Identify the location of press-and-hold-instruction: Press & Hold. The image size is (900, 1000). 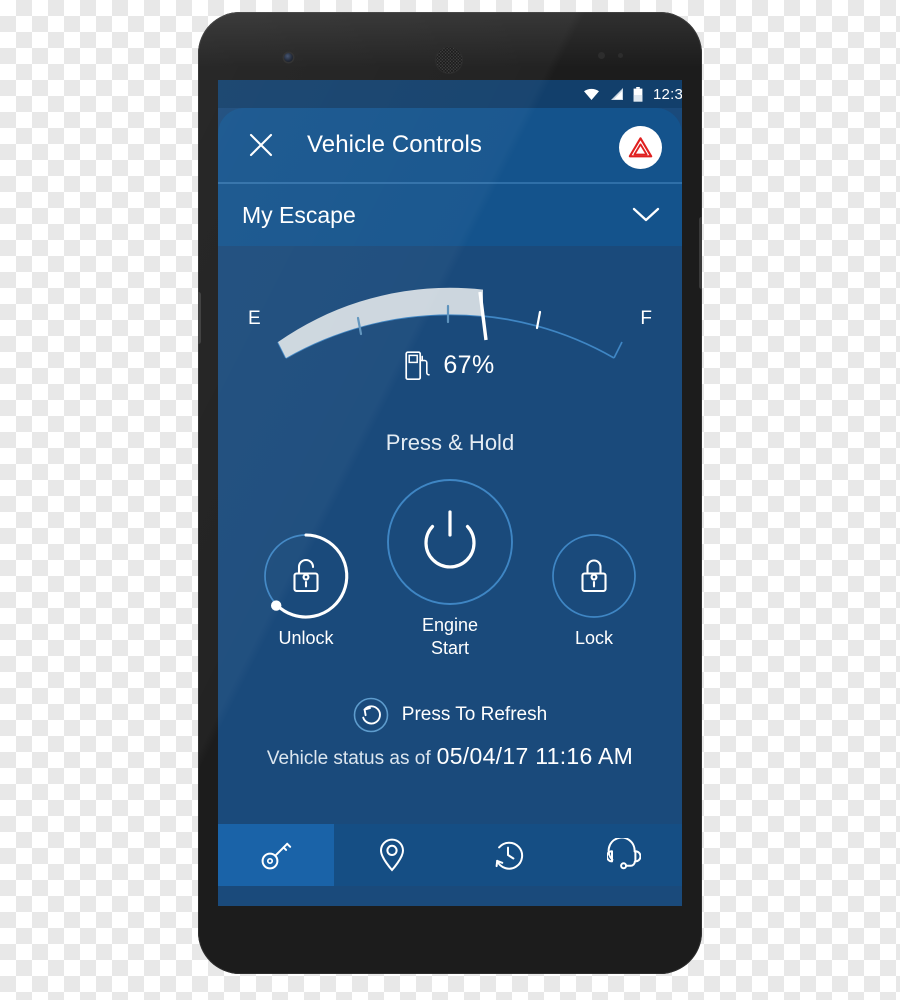
(450, 442).